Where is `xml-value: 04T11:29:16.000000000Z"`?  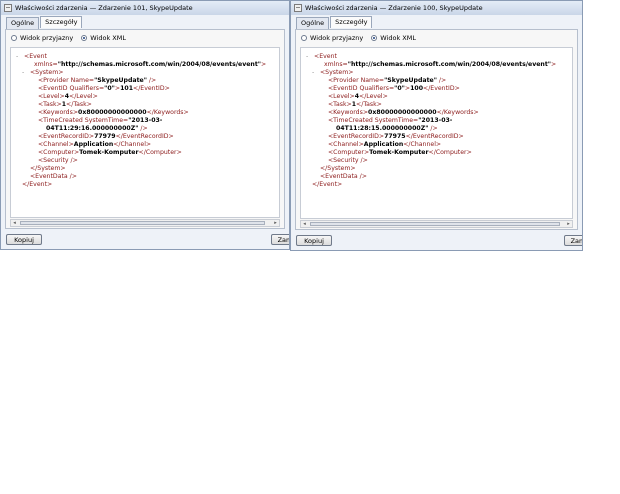
xml-value: 04T11:29:16.000000000Z" is located at coordinates (92, 128).